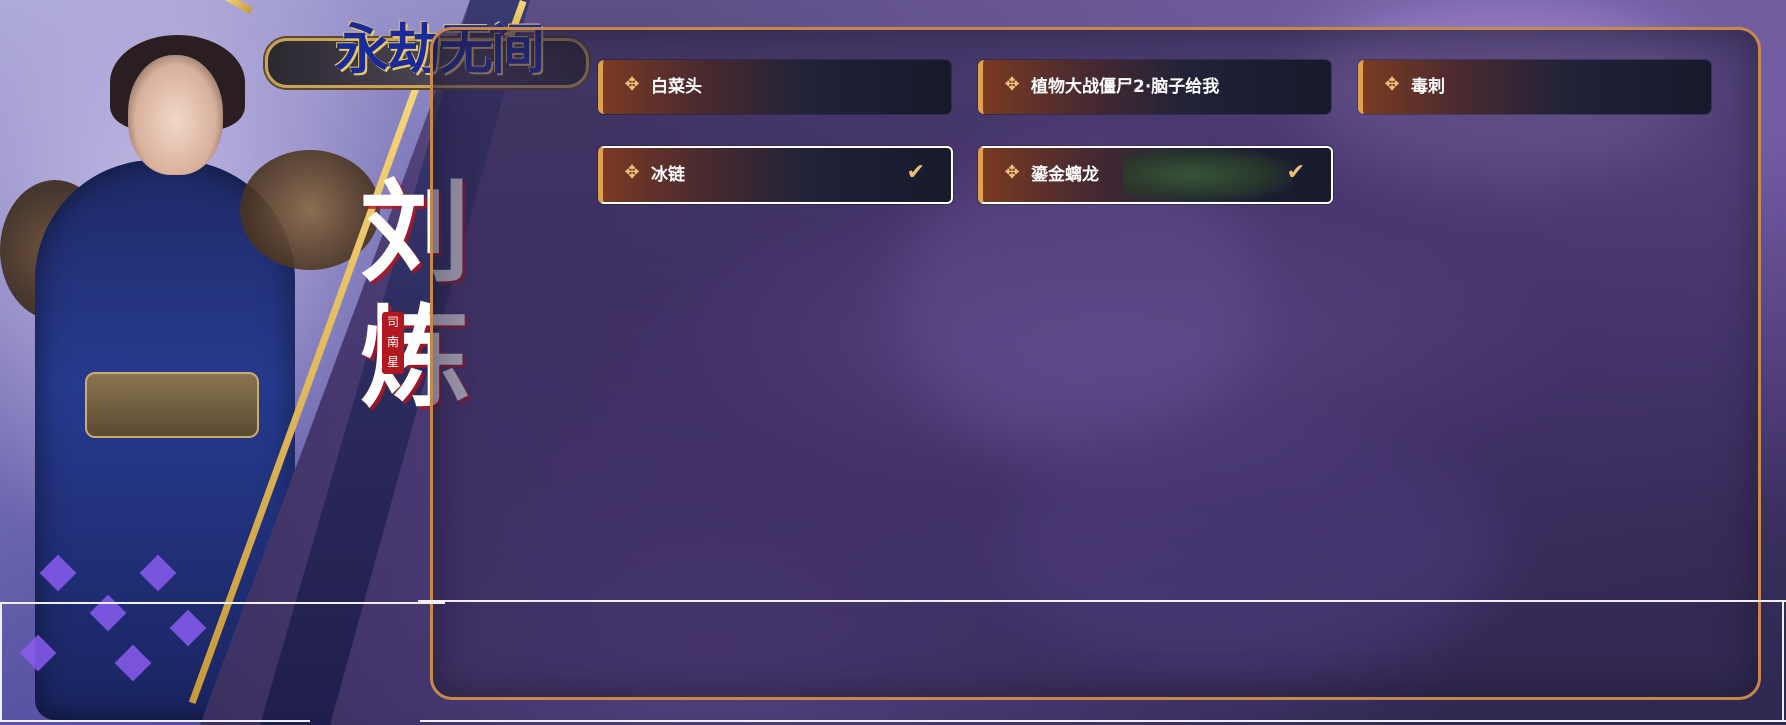 Image resolution: width=1786 pixels, height=725 pixels. I want to click on item-card-binglian: ✥ 冰链 ✔, so click(775, 175).